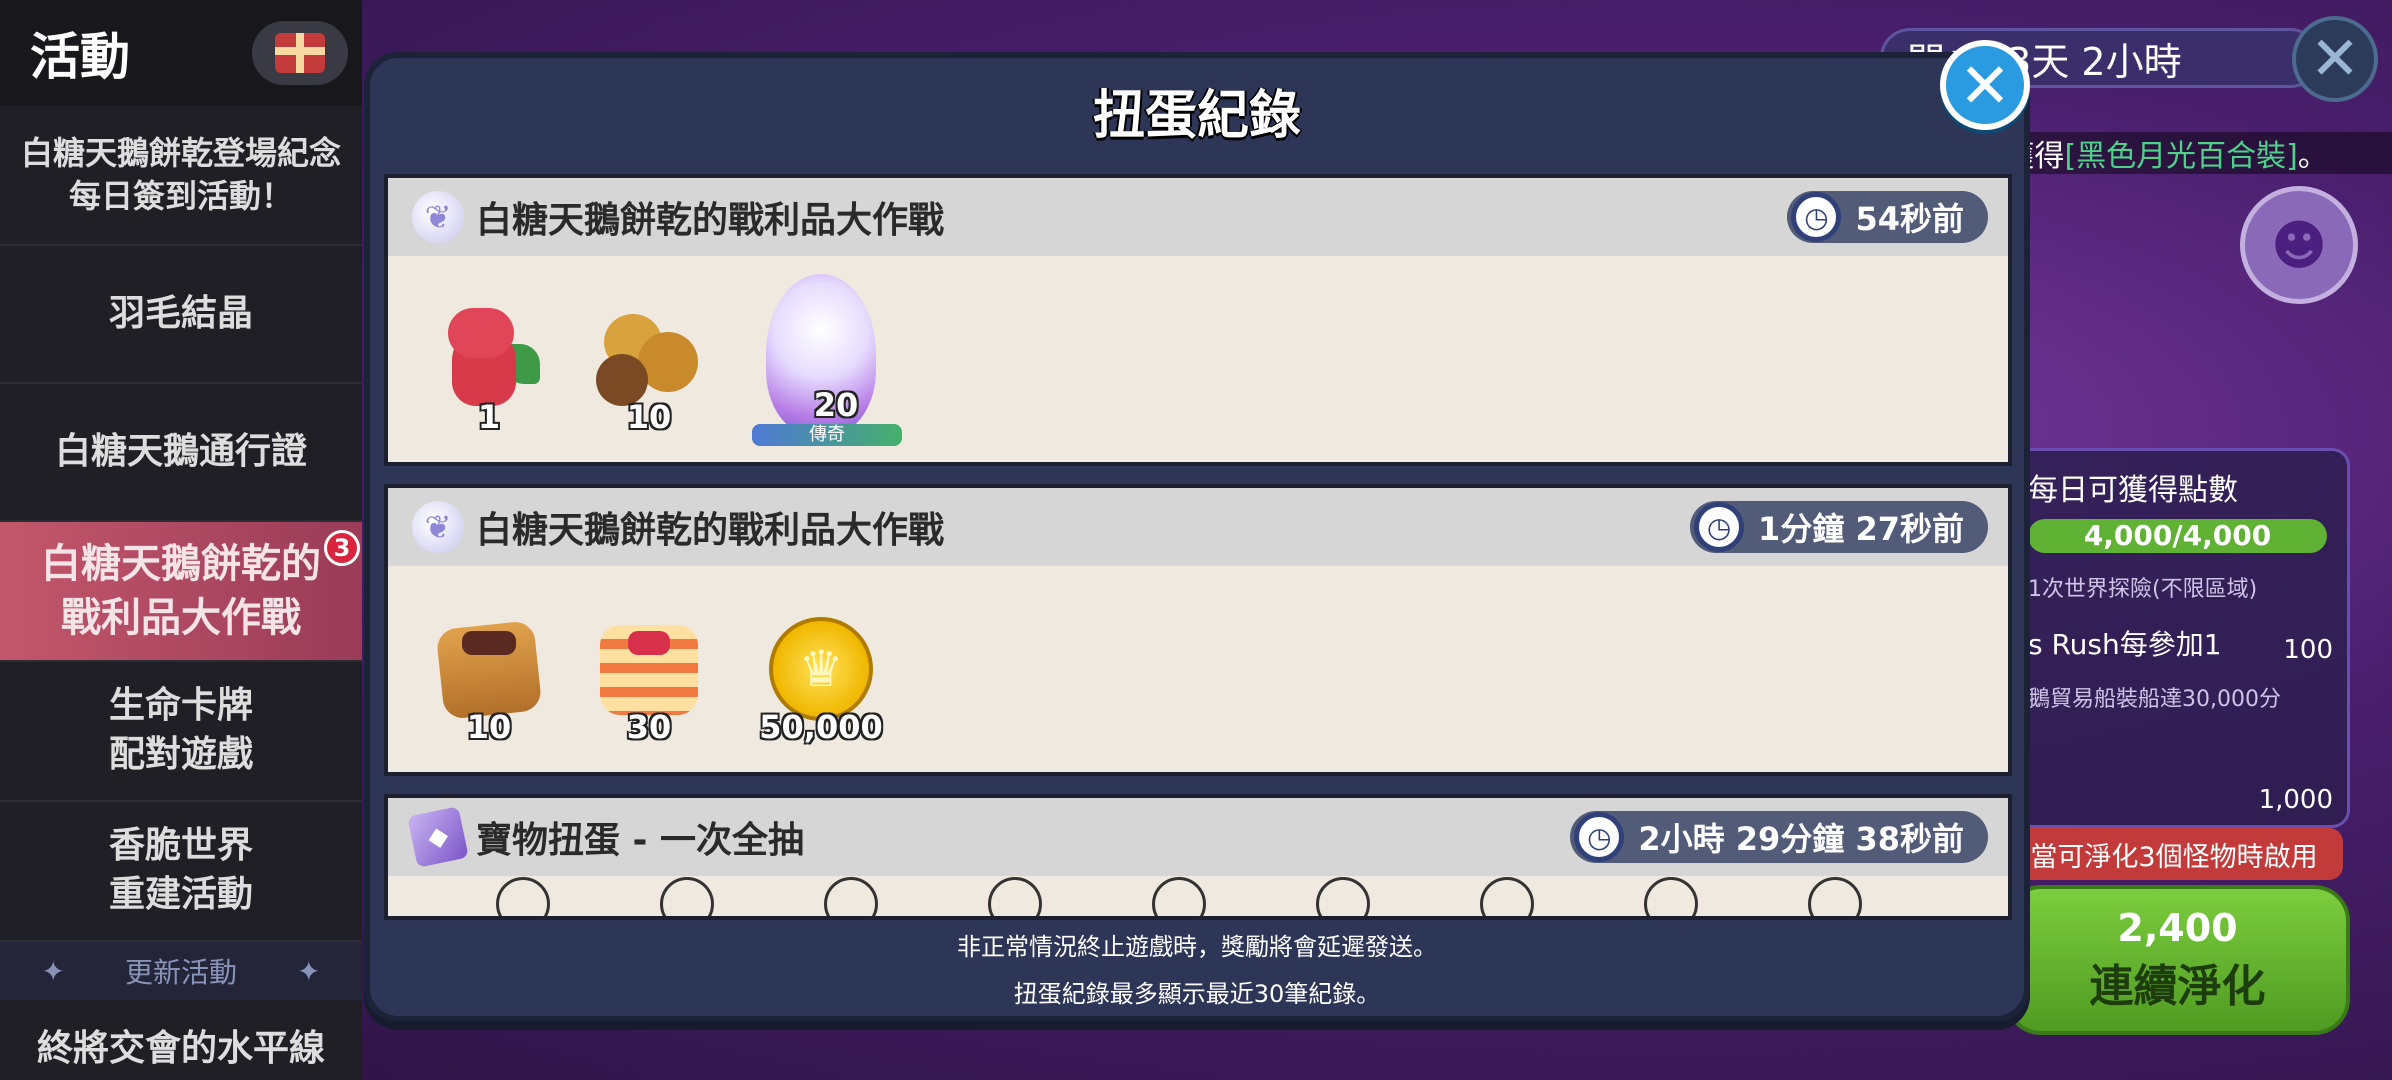 This screenshot has width=2392, height=1080. I want to click on reward-item: 30, so click(649, 669).